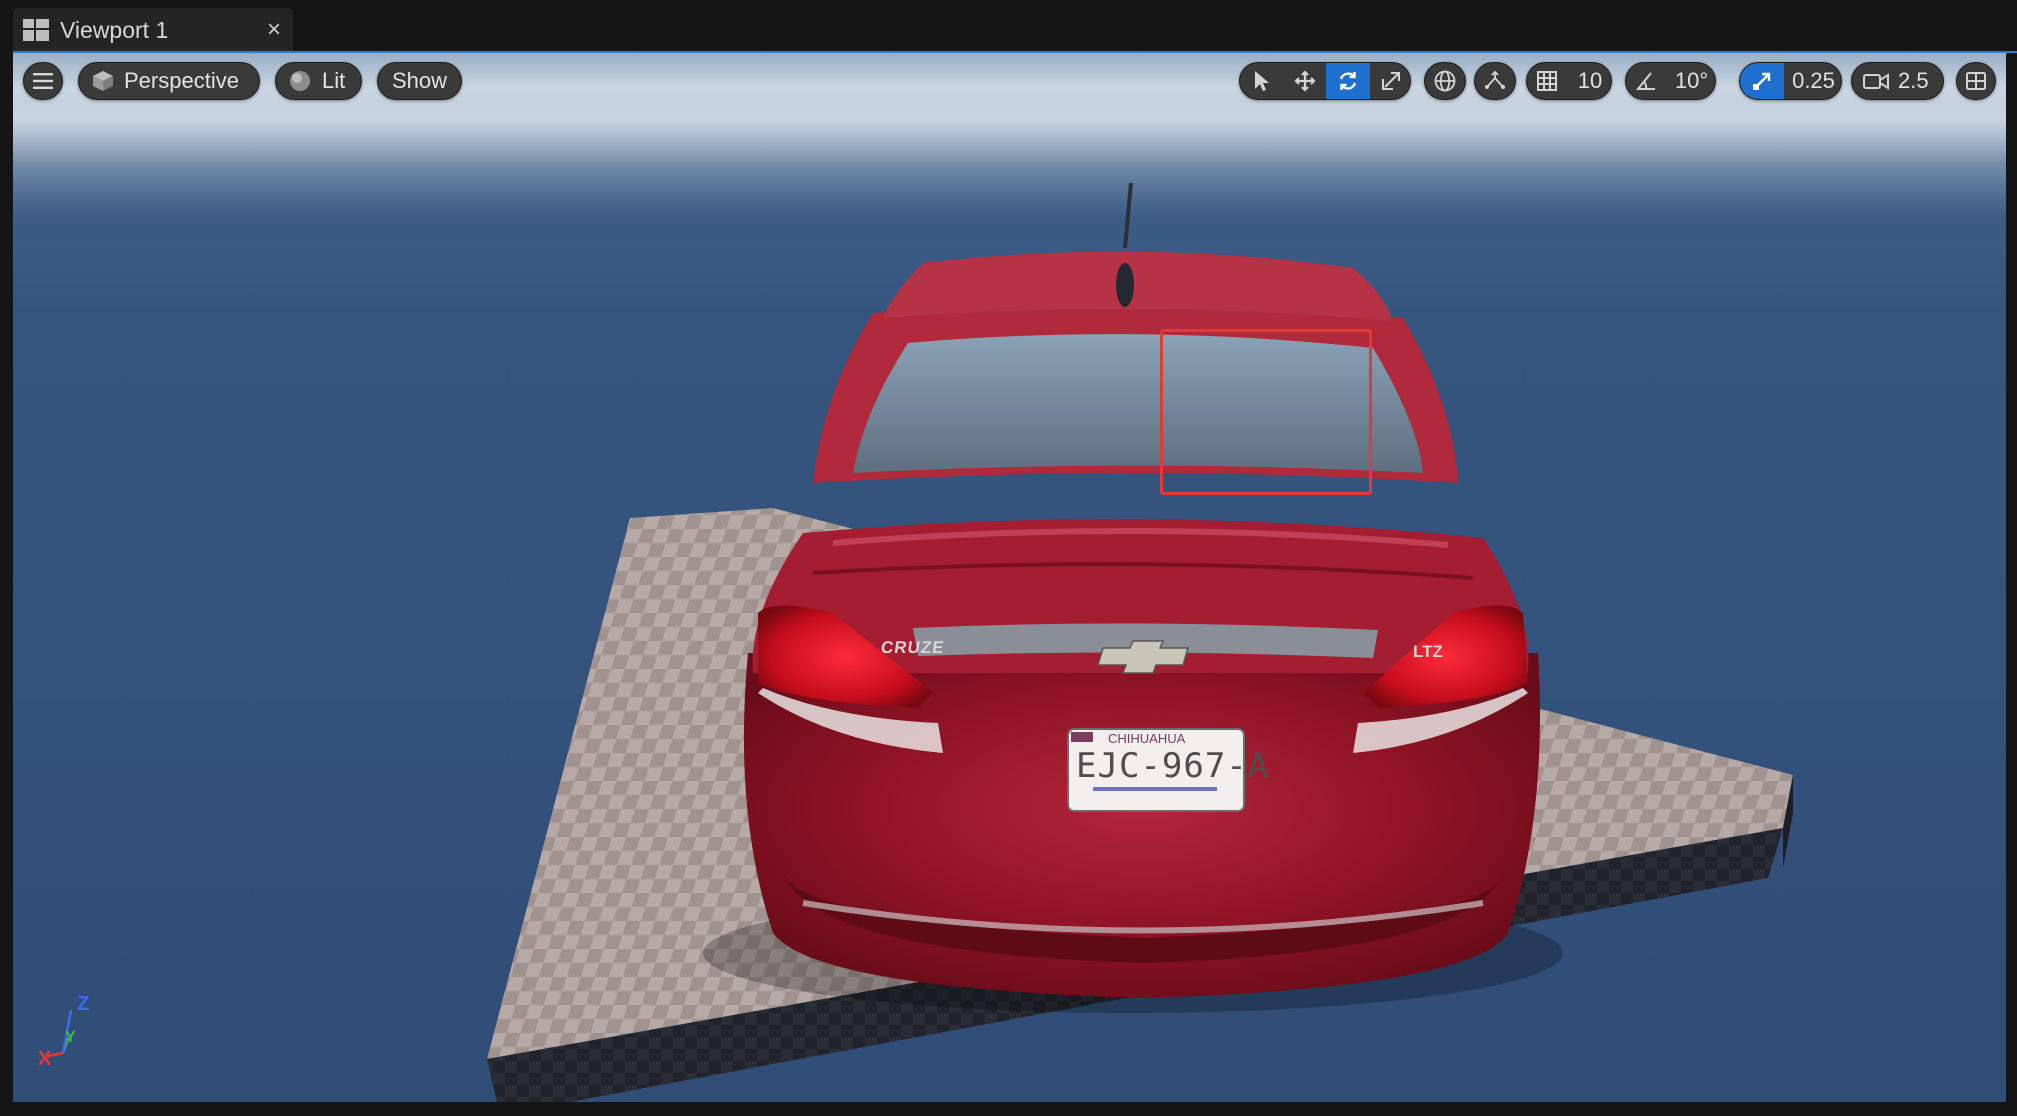  I want to click on rotation-snap-value-button: 10°, so click(1690, 81).